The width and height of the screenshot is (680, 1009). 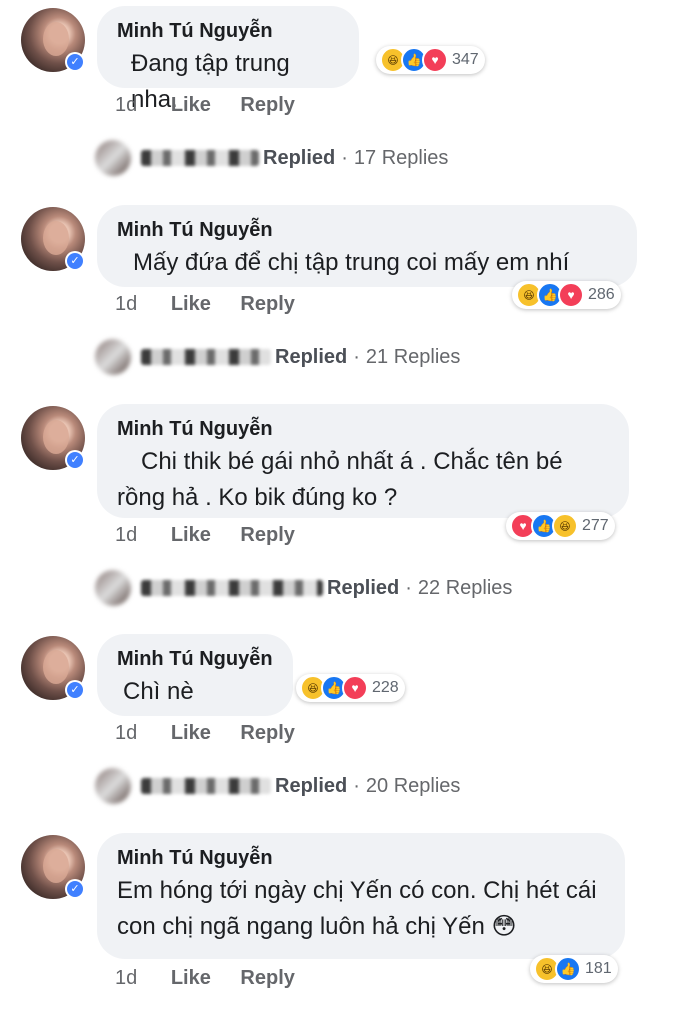 I want to click on reactions-summary: 😆 👍 181, so click(x=574, y=969).